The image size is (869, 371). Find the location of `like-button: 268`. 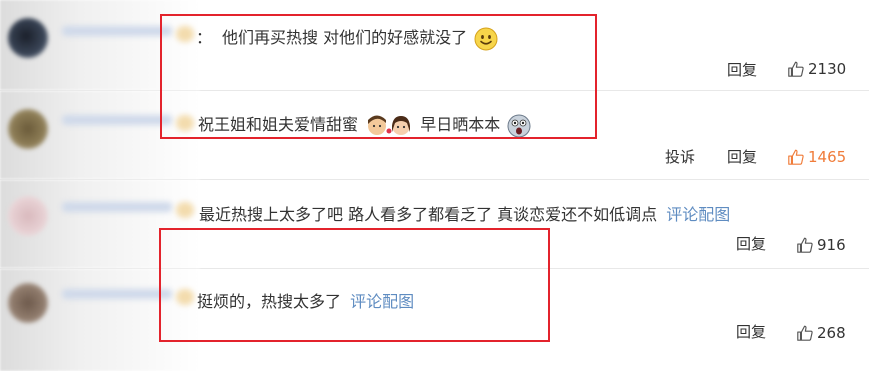

like-button: 268 is located at coordinates (821, 333).